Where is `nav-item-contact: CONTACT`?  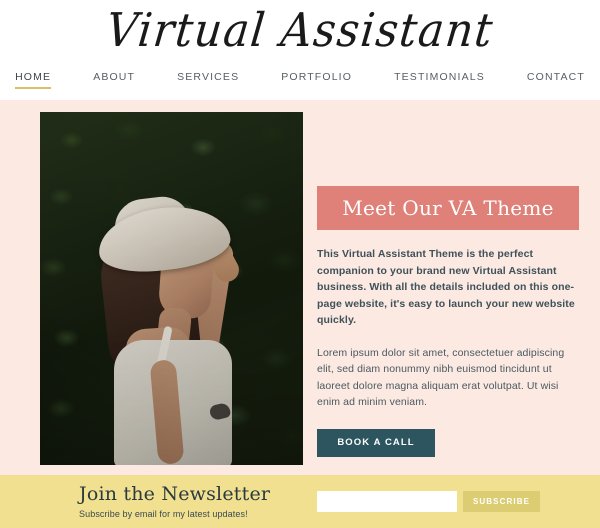
nav-item-contact: CONTACT is located at coordinates (553, 77).